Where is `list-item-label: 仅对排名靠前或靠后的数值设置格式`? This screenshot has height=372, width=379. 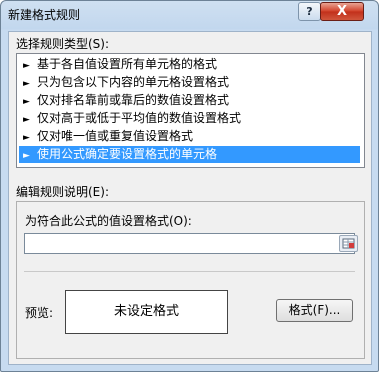 list-item-label: 仅对排名靠前或靠后的数值设置格式 is located at coordinates (133, 100).